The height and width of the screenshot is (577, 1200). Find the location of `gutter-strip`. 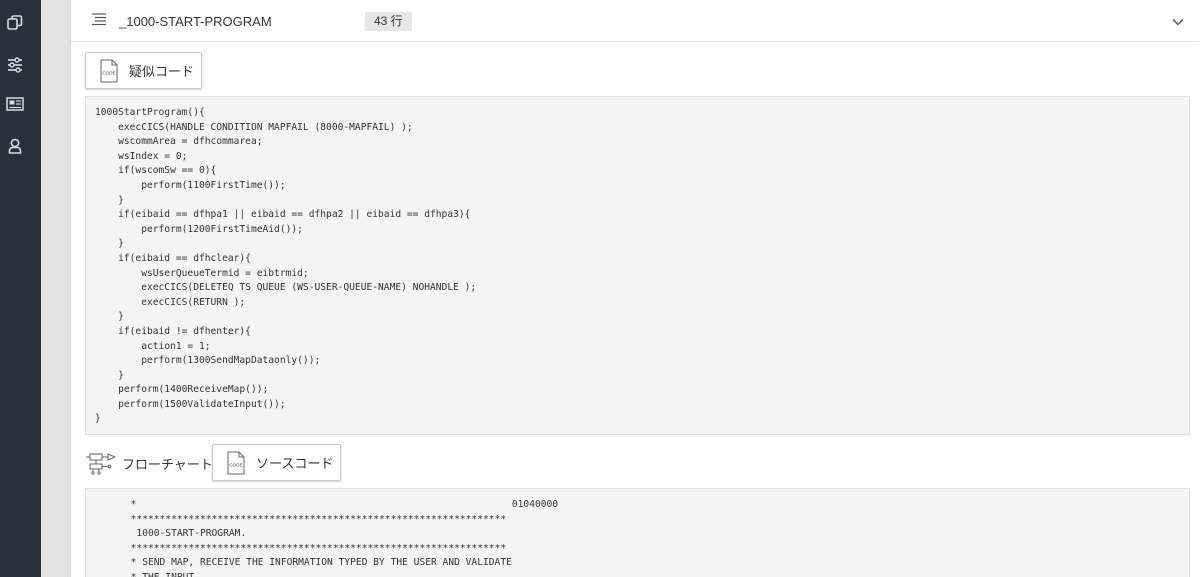

gutter-strip is located at coordinates (55, 288).